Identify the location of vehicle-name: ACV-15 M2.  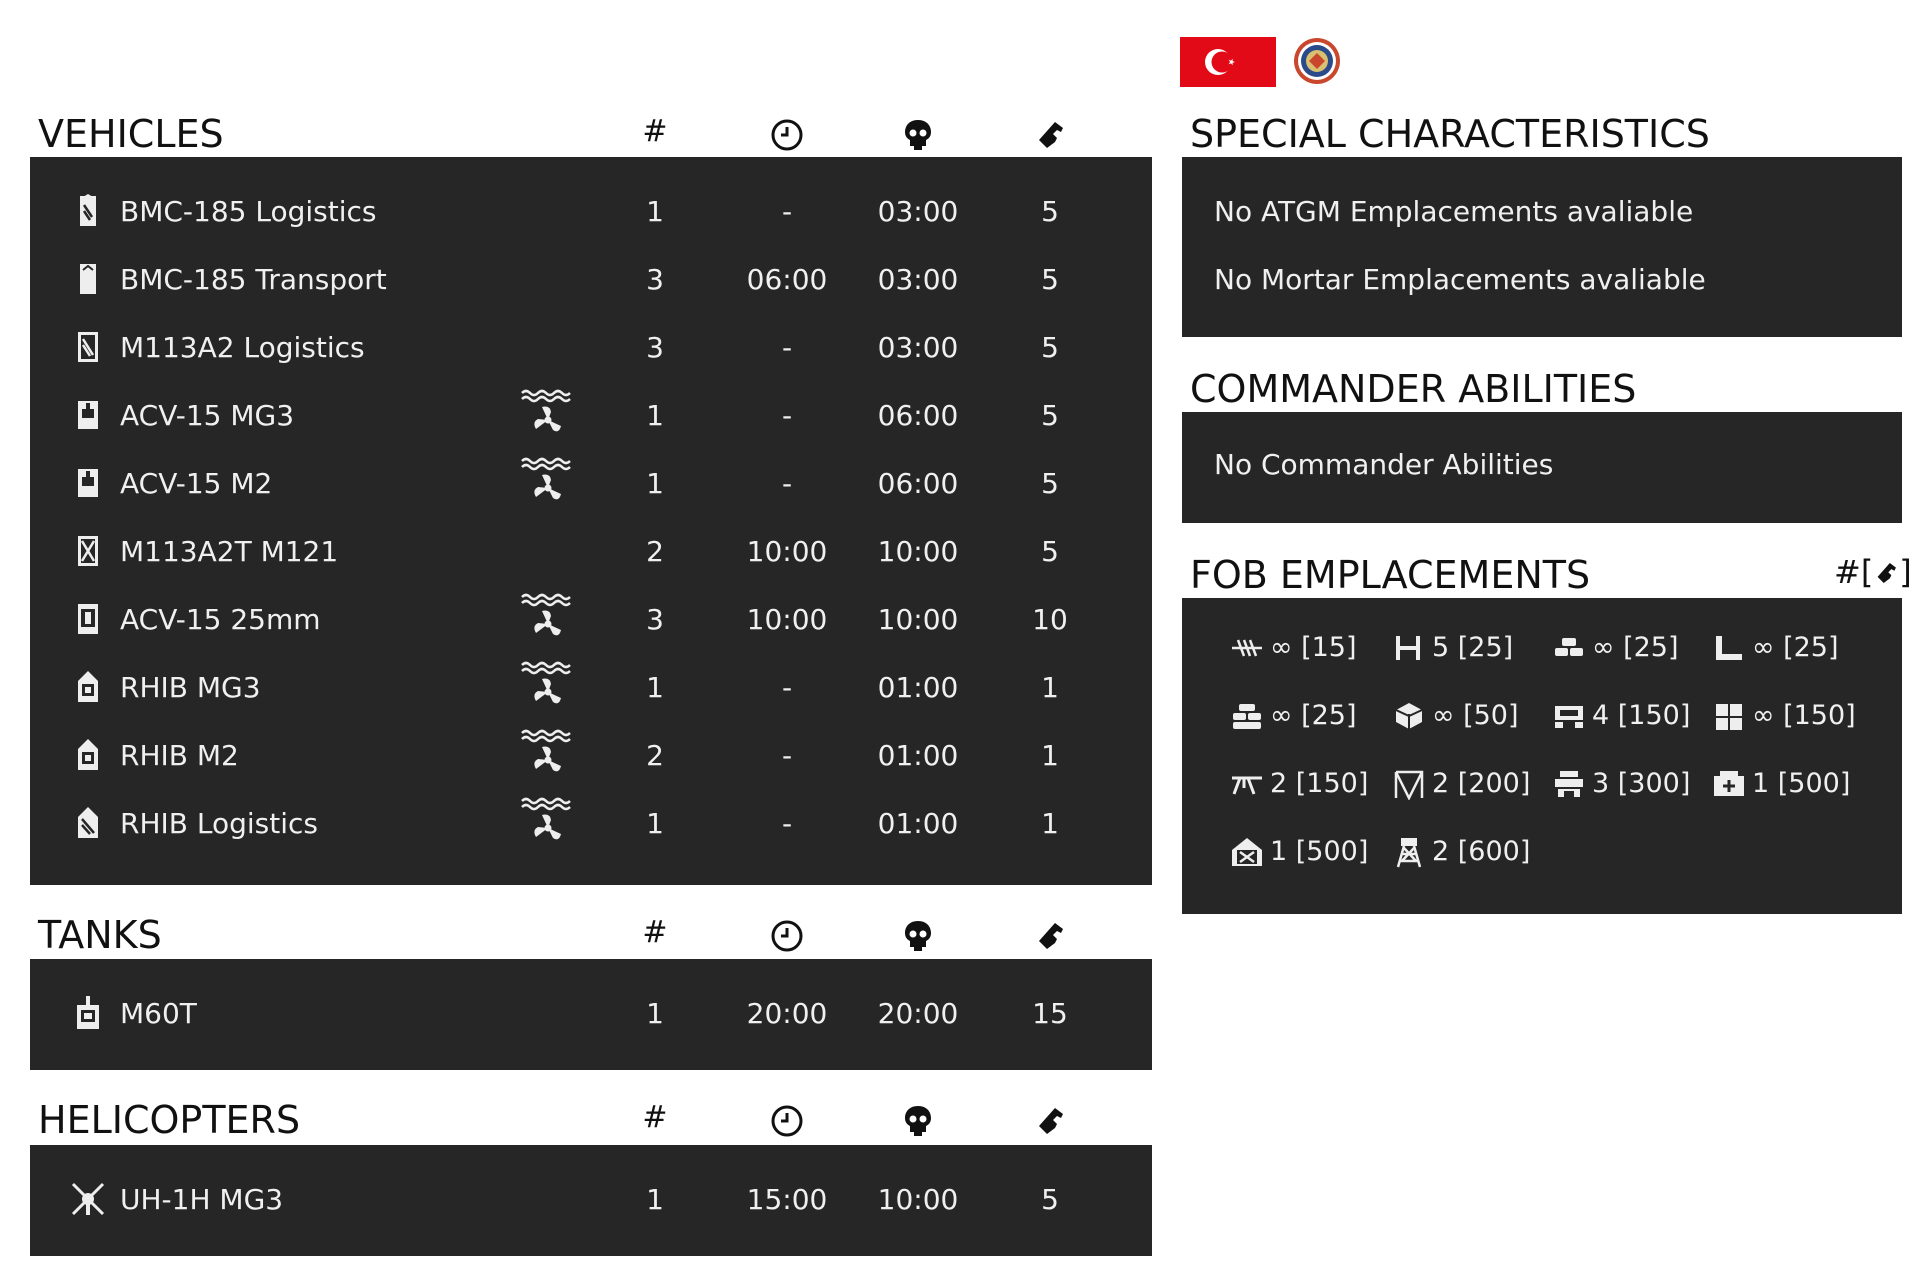
(196, 483).